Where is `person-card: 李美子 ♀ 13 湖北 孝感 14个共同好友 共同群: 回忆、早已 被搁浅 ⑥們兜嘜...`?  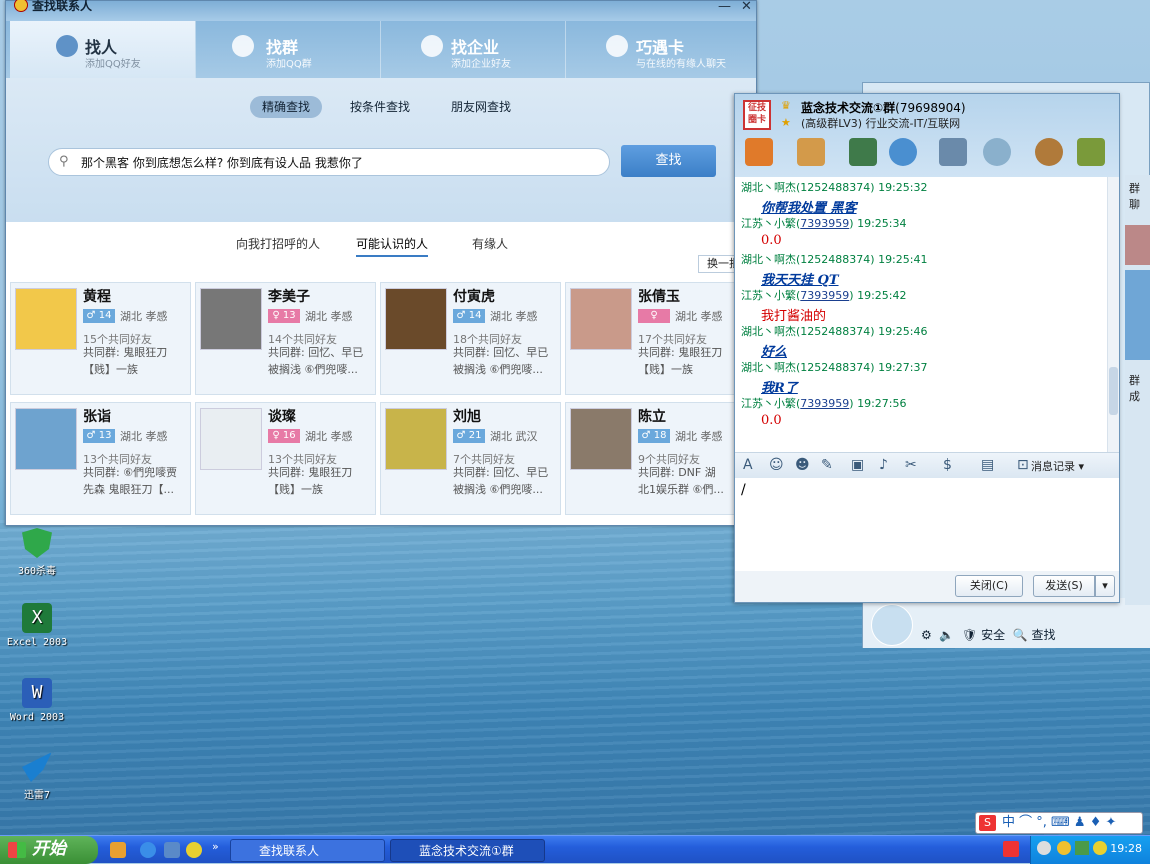 person-card: 李美子 ♀ 13 湖北 孝感 14个共同好友 共同群: 回忆、早已 被搁浅 ⑥們兜嘜... is located at coordinates (285, 338).